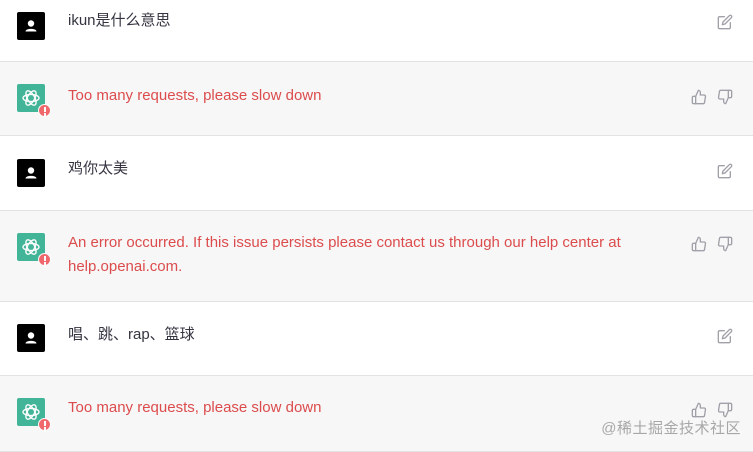  Describe the element at coordinates (98, 168) in the screenshot. I see `user-message-text: 鸡你太美` at that location.